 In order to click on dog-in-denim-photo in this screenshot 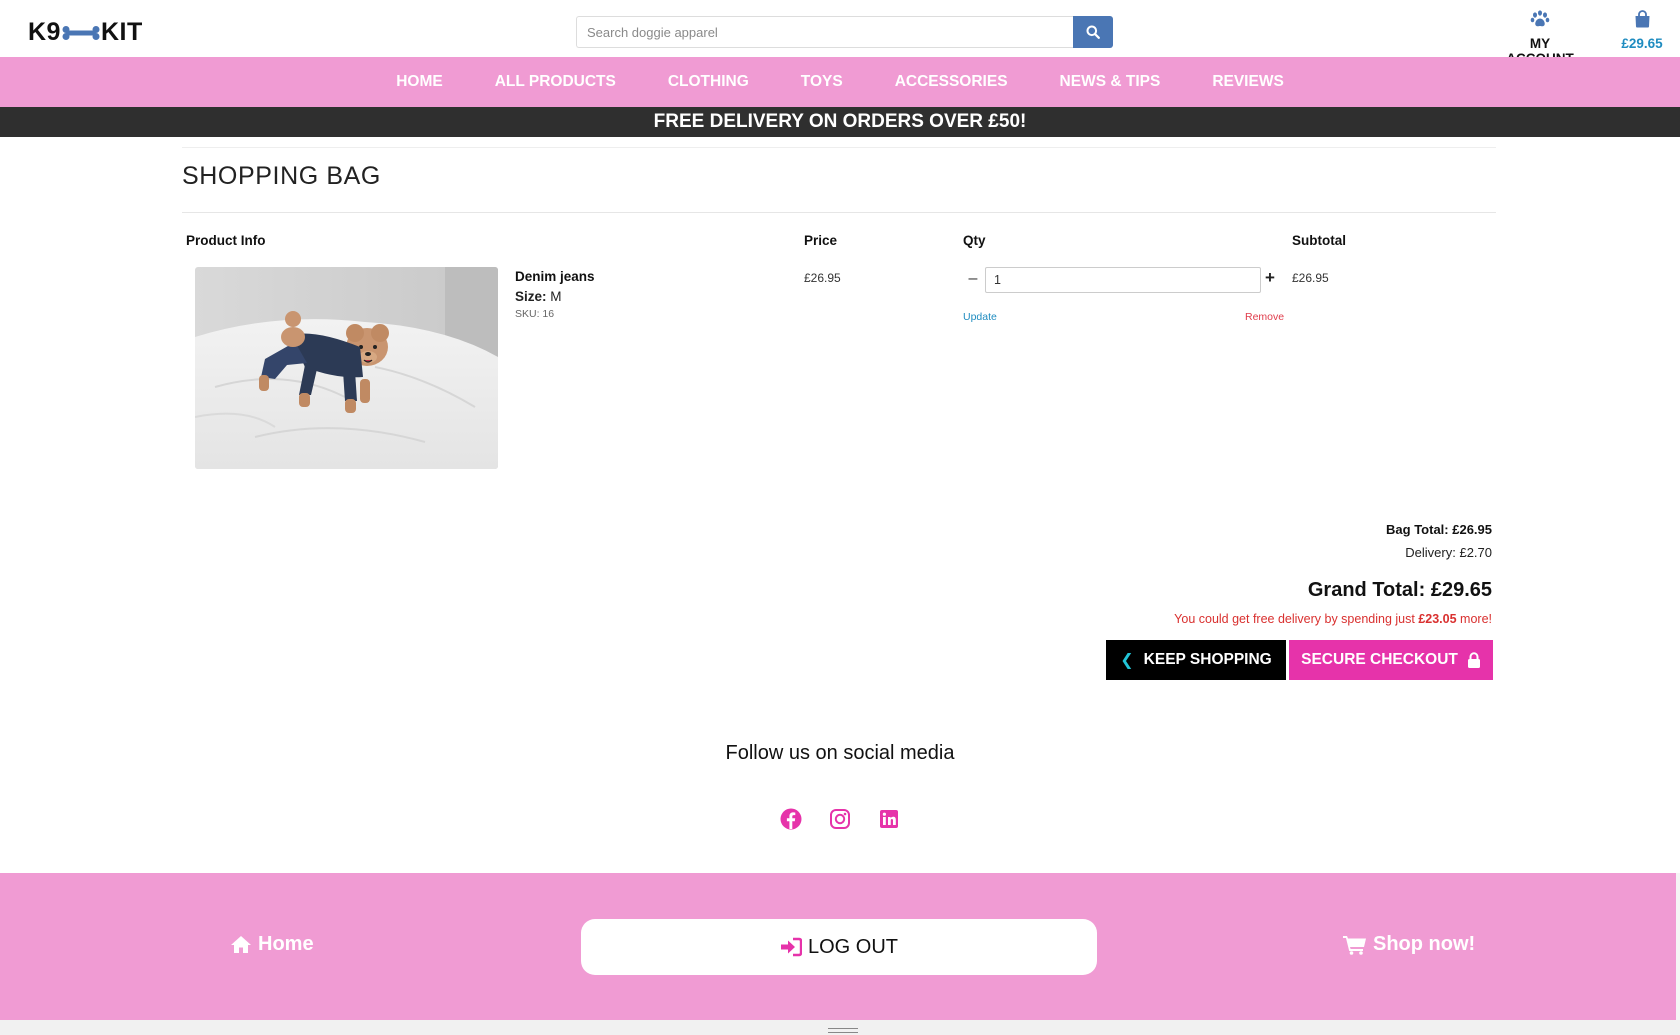, I will do `click(346, 368)`.